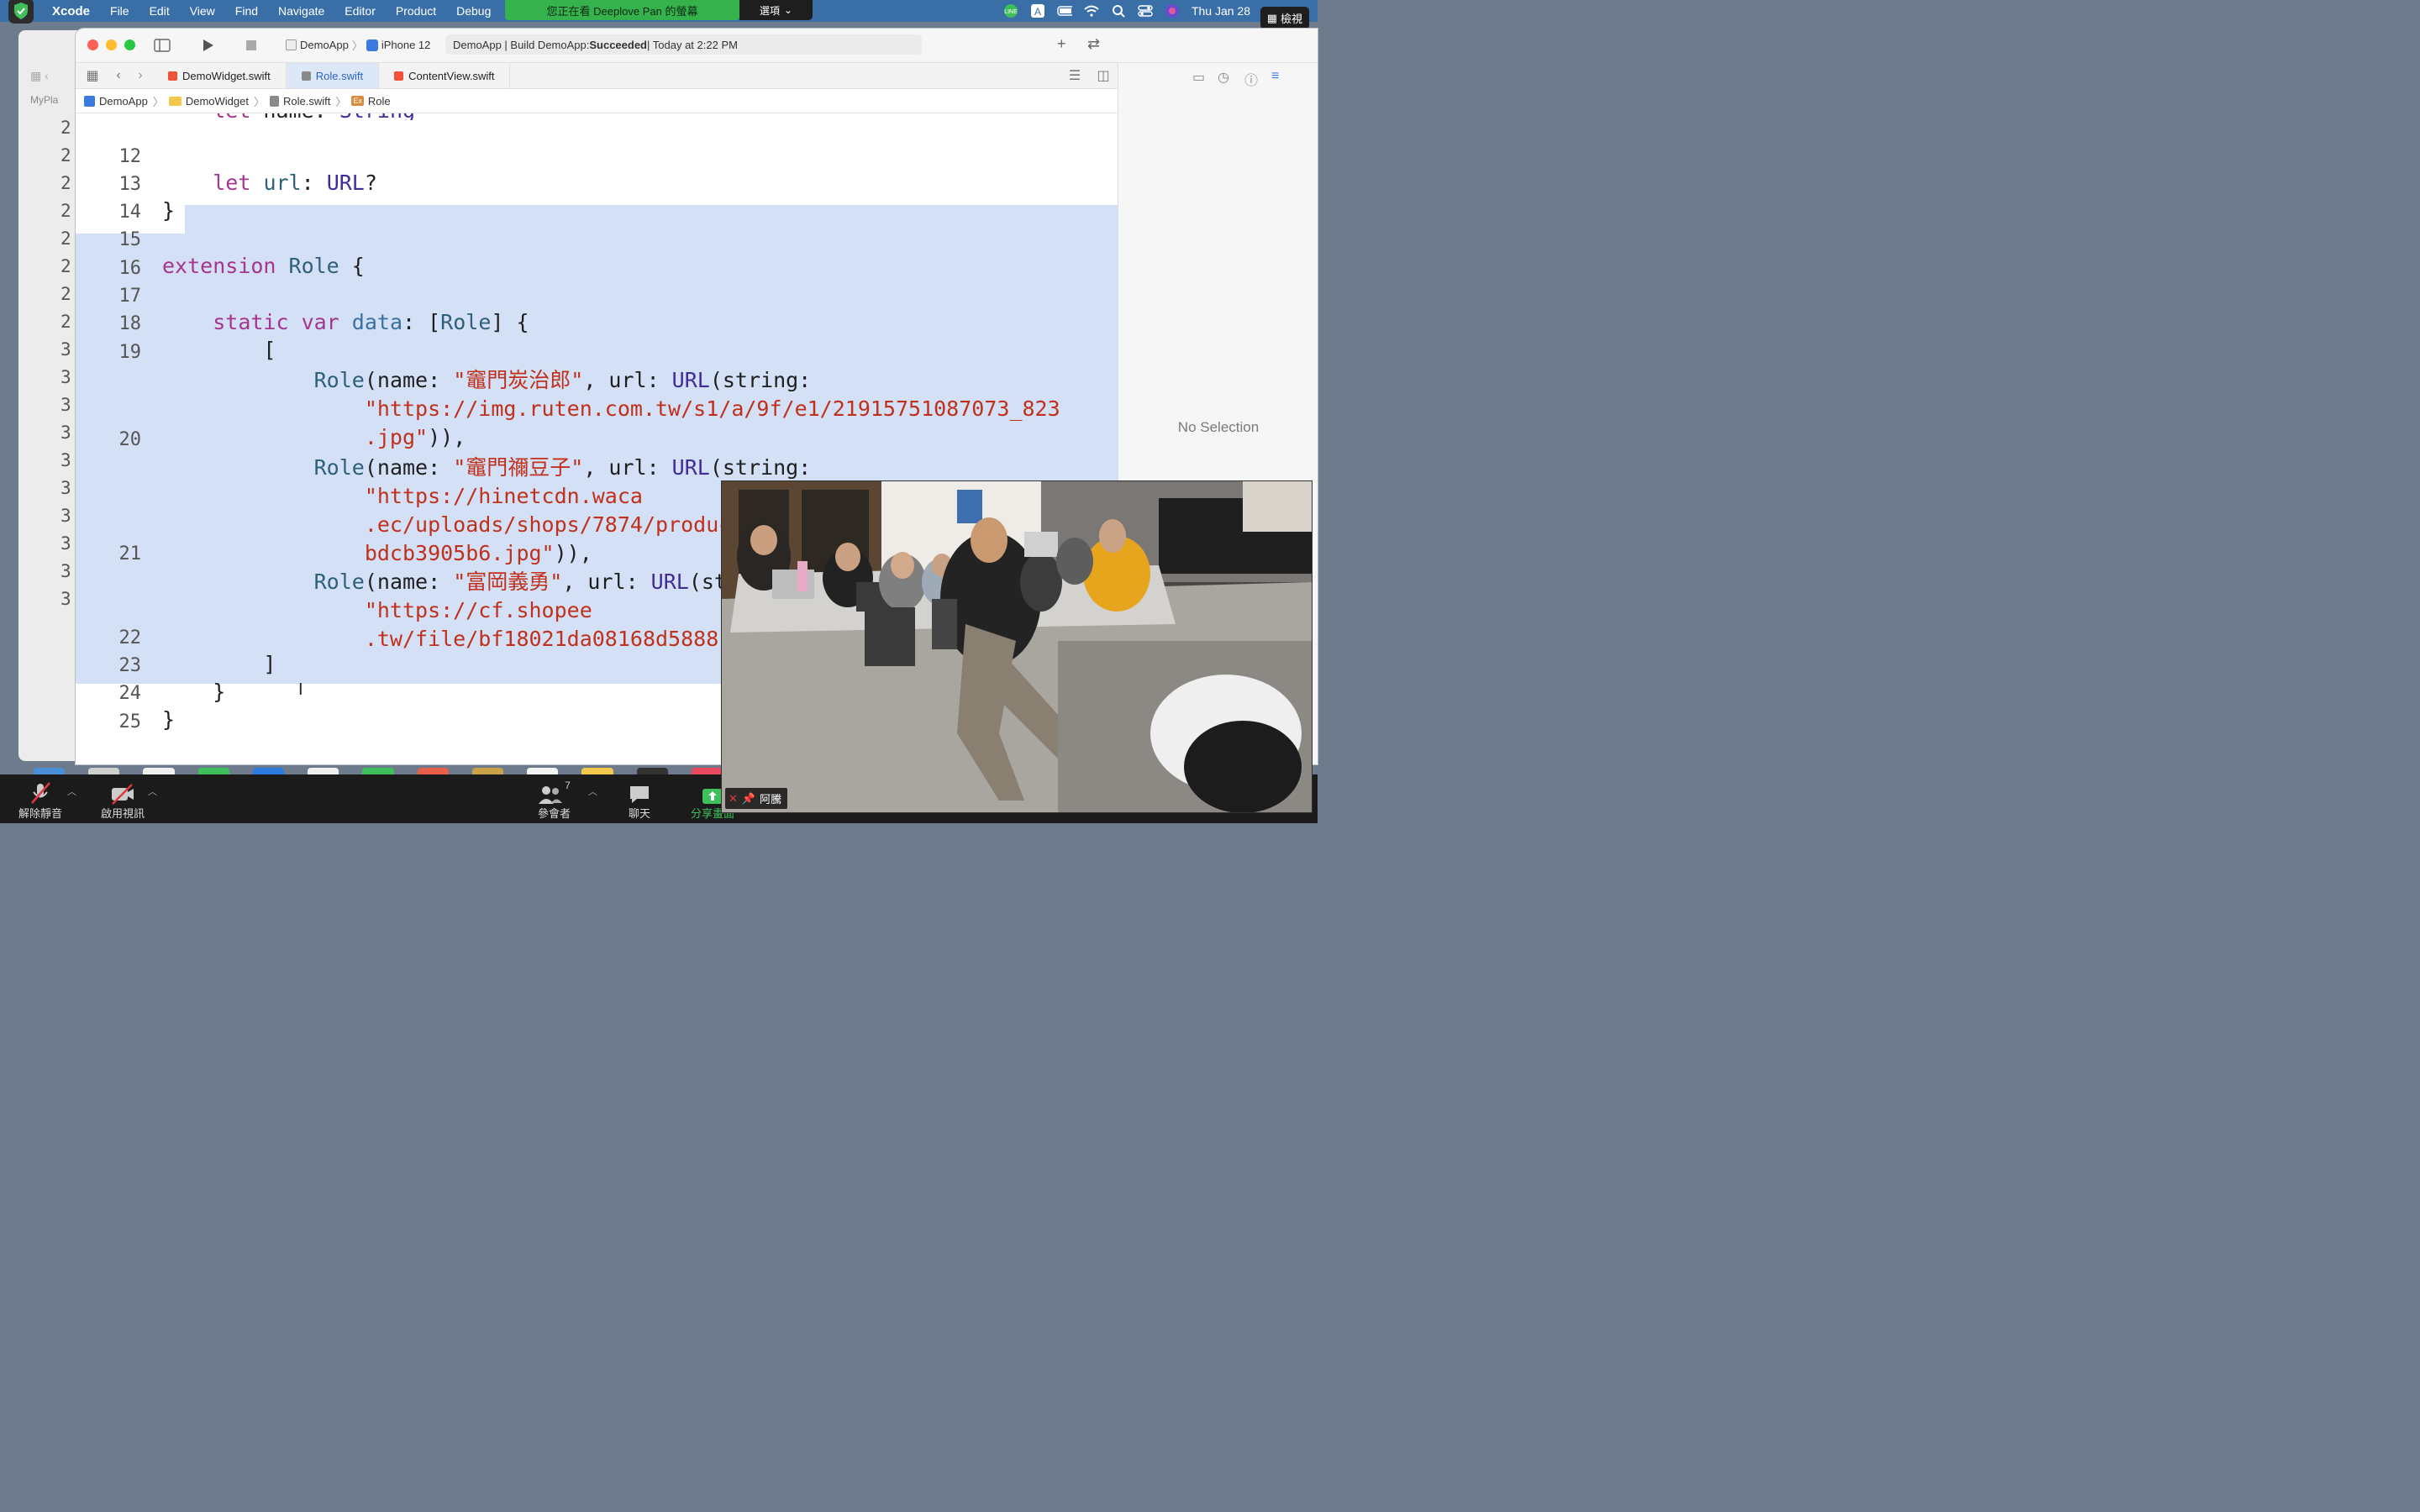 This screenshot has height=1512, width=2420. I want to click on menu-edit: Edit, so click(159, 11).